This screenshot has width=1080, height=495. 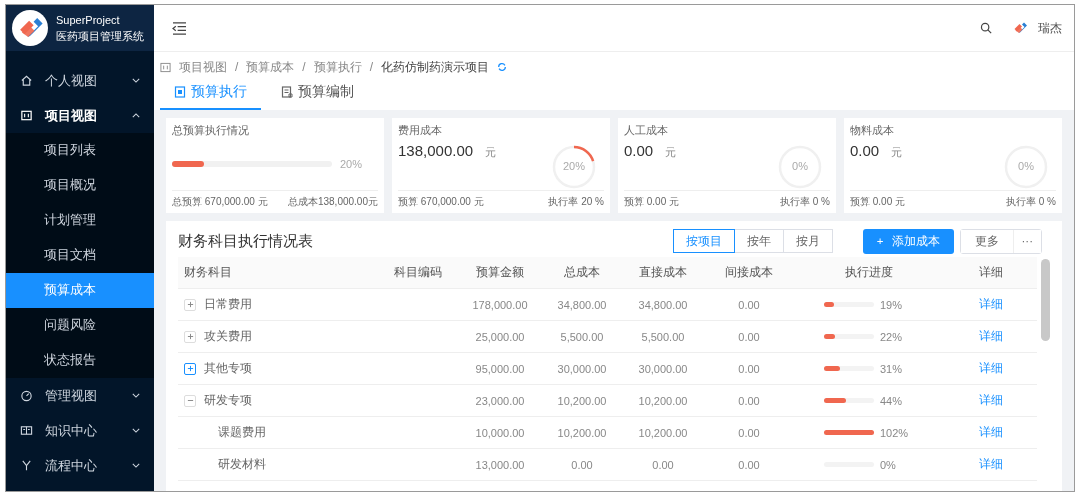 I want to click on column-header: 间接成本, so click(x=749, y=273).